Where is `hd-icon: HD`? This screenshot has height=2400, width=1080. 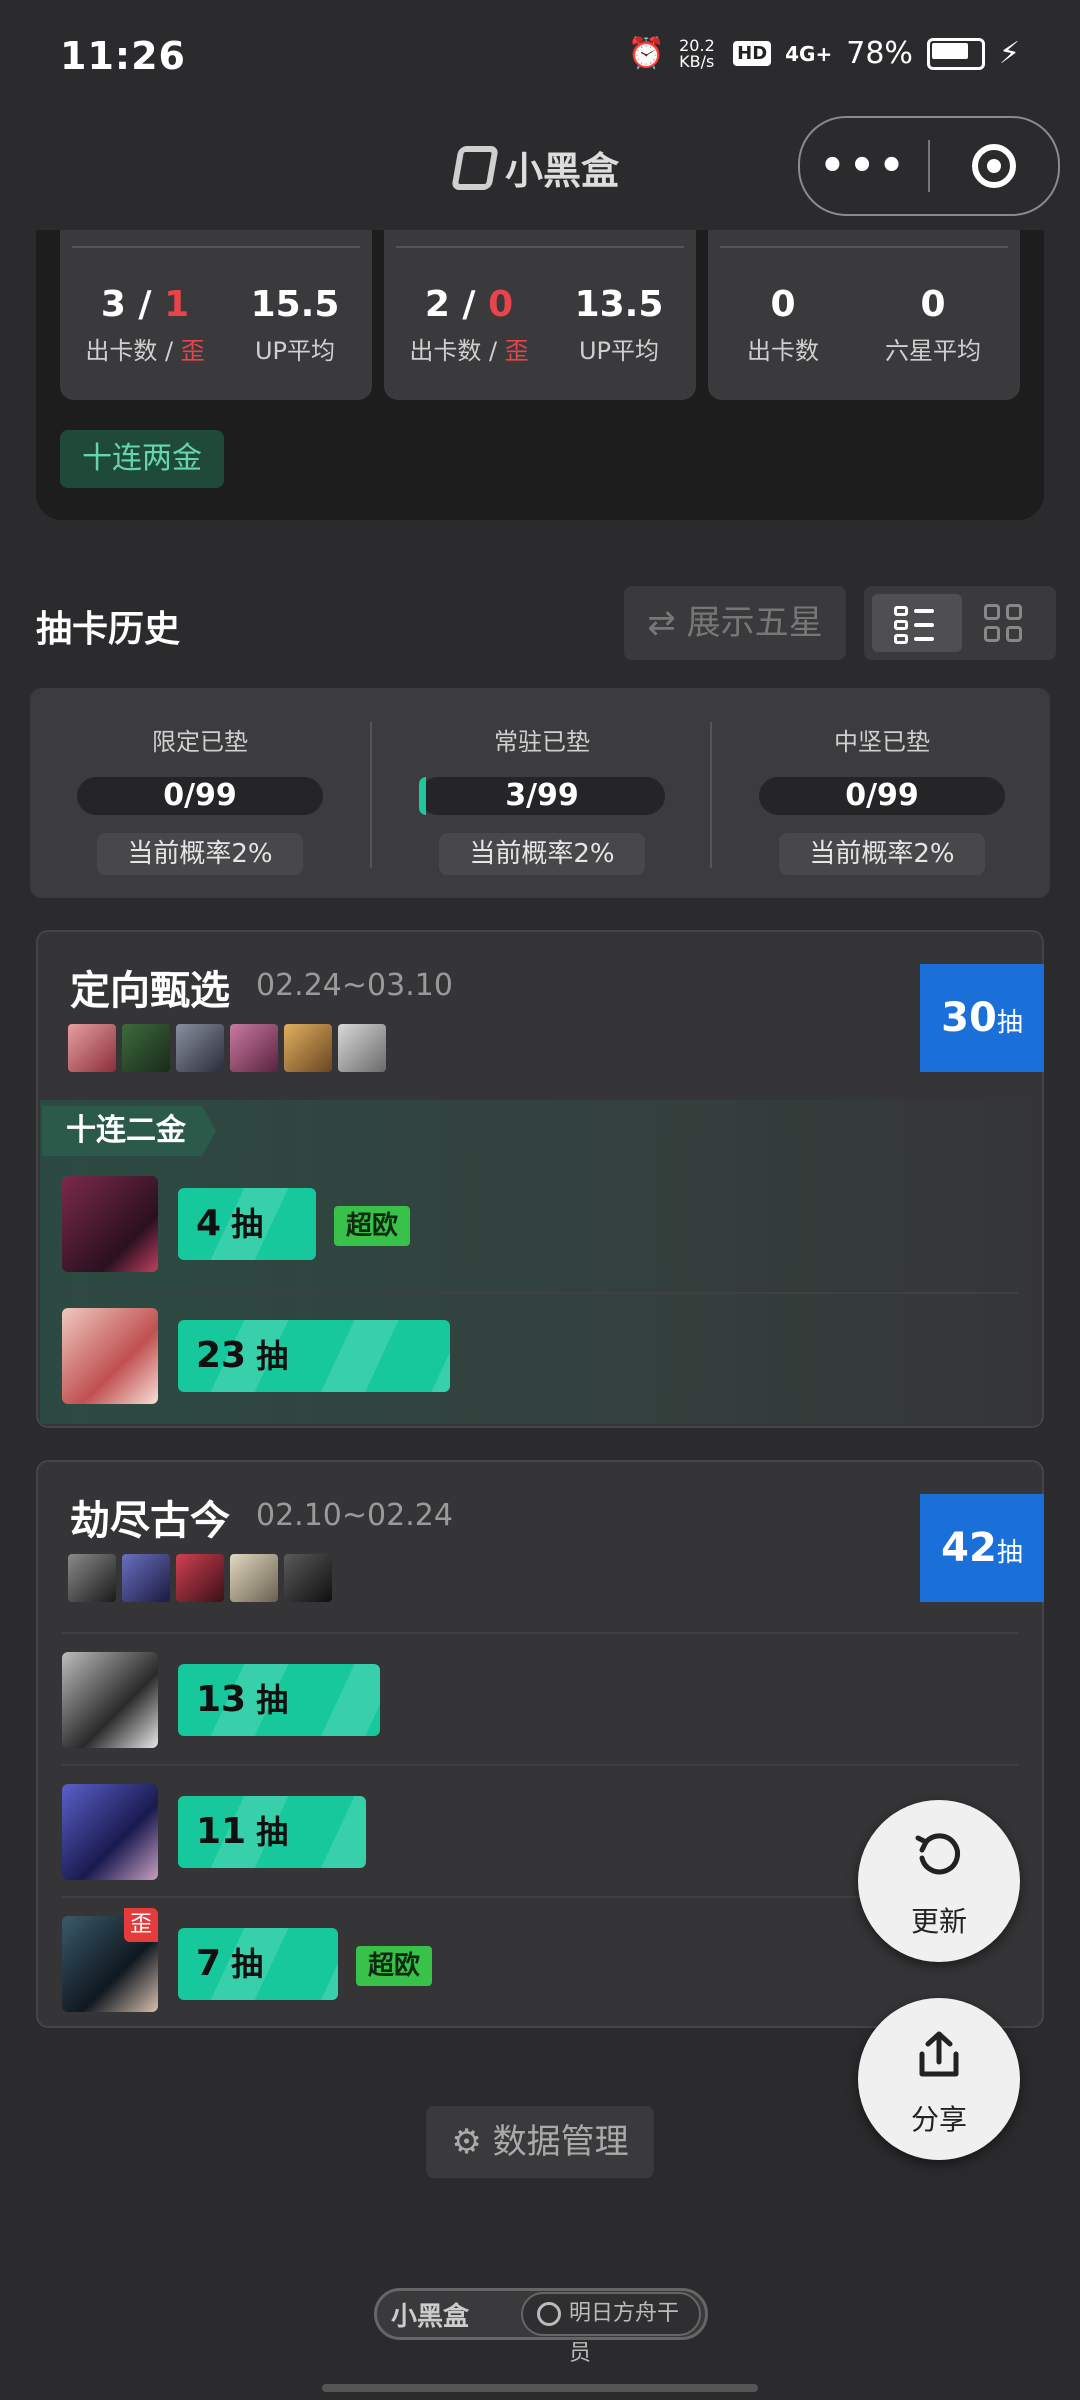 hd-icon: HD is located at coordinates (752, 53).